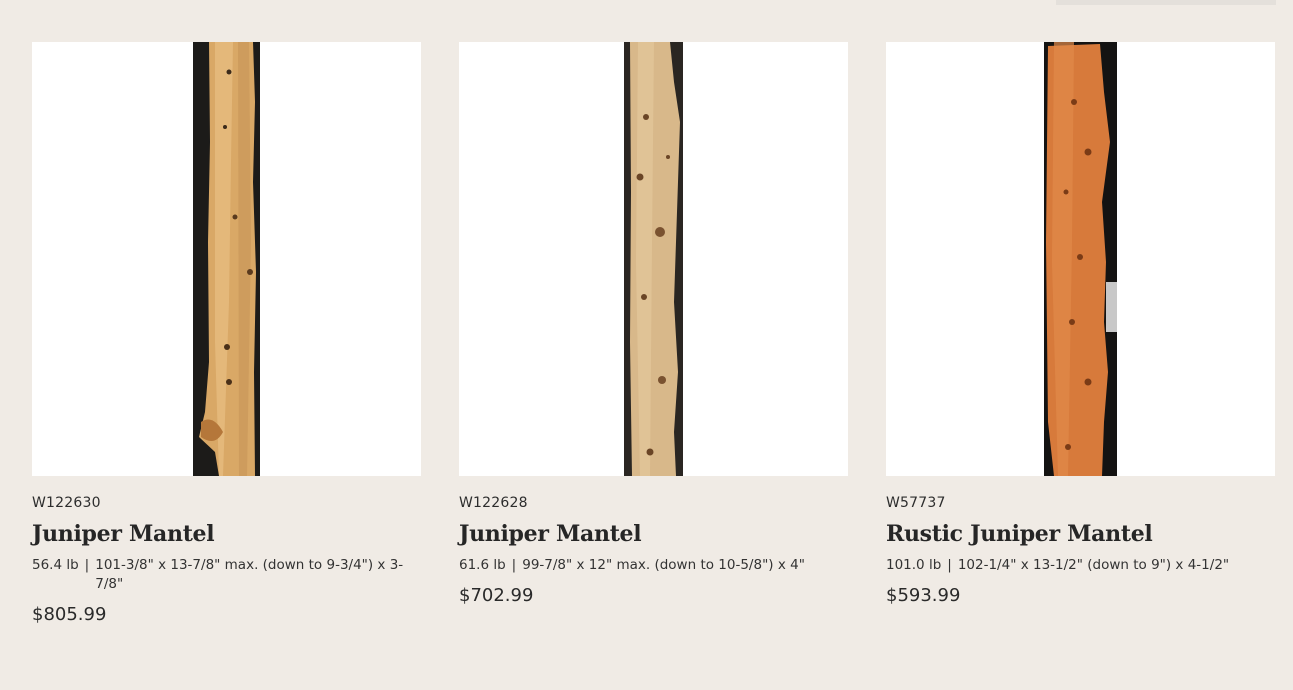 The height and width of the screenshot is (690, 1293). Describe the element at coordinates (66, 503) in the screenshot. I see `product-sku: W122630` at that location.